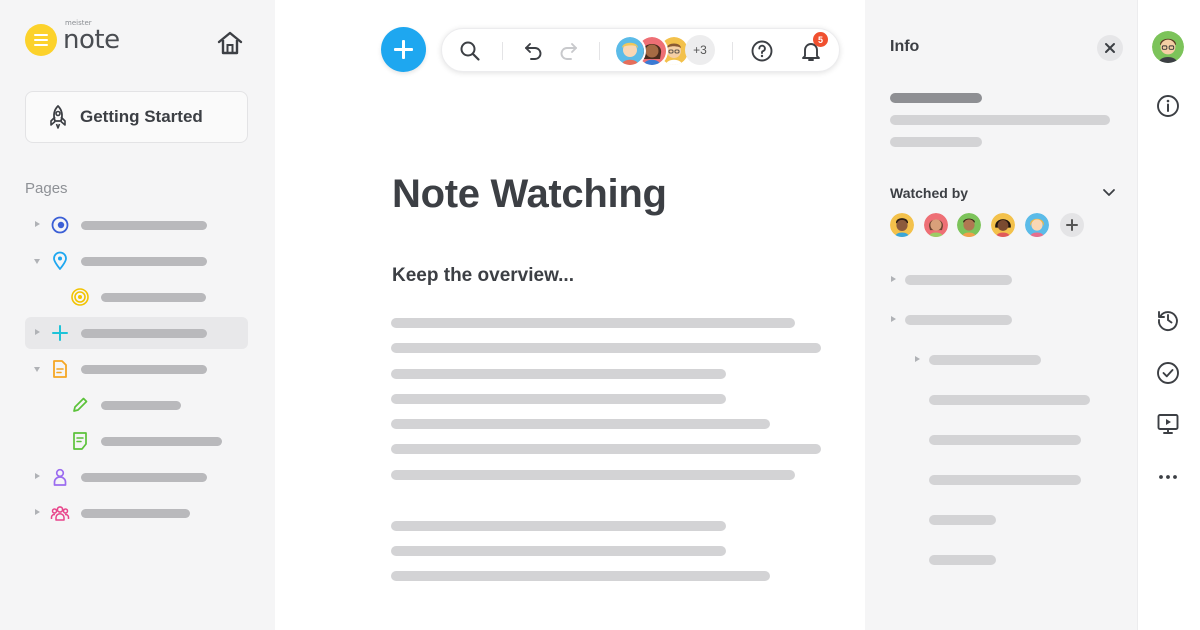  Describe the element at coordinates (1168, 320) in the screenshot. I see `history-icon` at that location.